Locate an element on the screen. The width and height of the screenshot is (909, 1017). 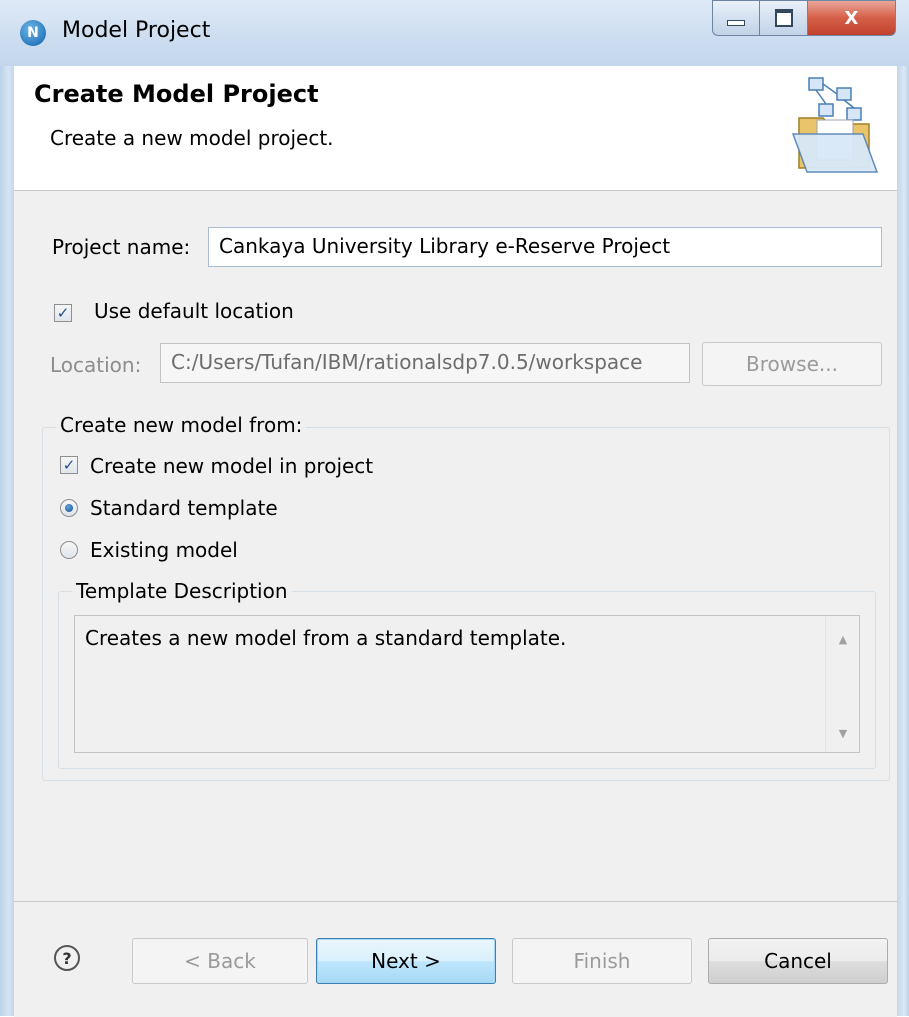
standard-template-radio is located at coordinates (69, 508).